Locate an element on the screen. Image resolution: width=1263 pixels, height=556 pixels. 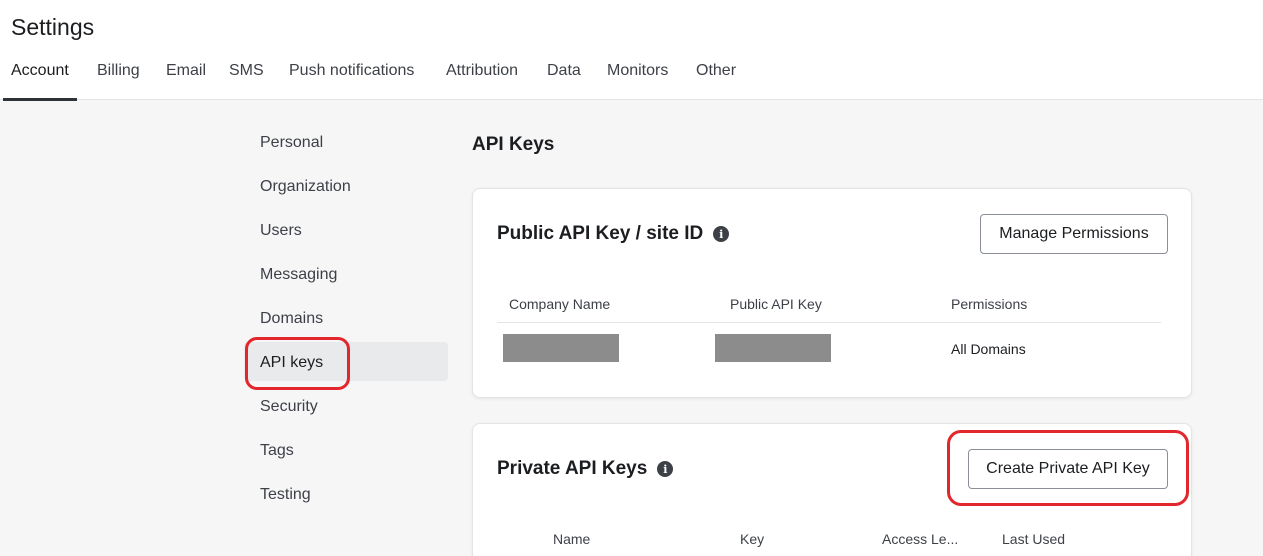
subnav-item-messaging: Messaging is located at coordinates (346, 273).